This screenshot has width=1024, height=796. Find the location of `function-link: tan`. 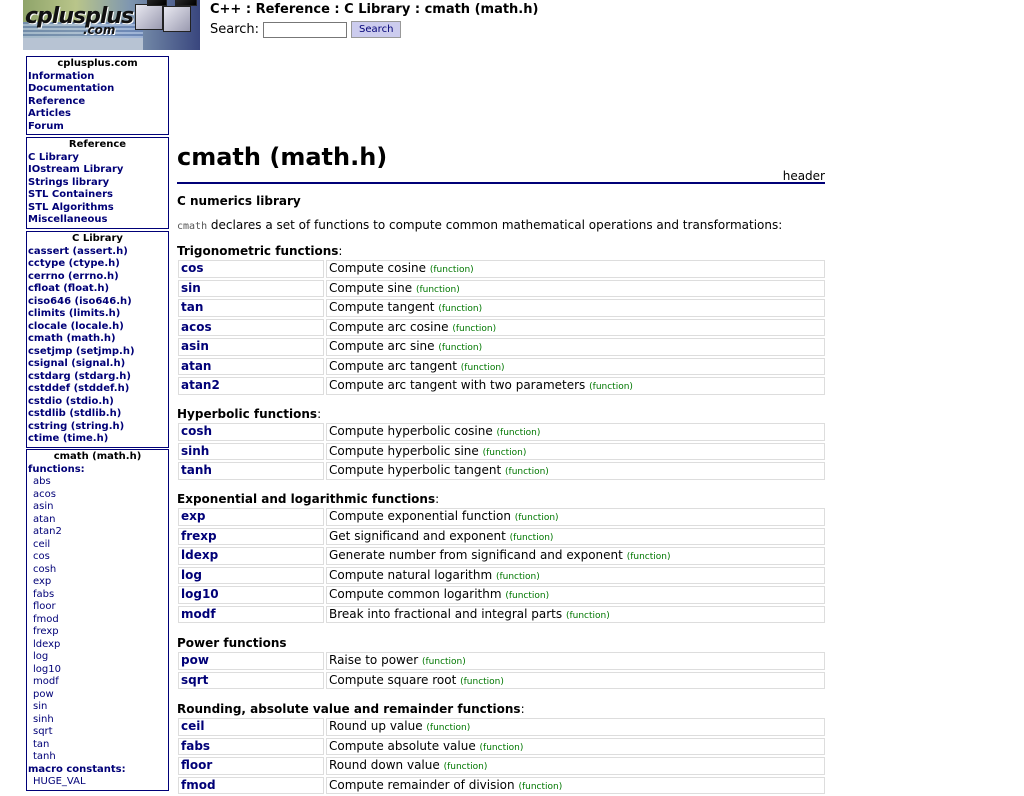

function-link: tan is located at coordinates (251, 308).